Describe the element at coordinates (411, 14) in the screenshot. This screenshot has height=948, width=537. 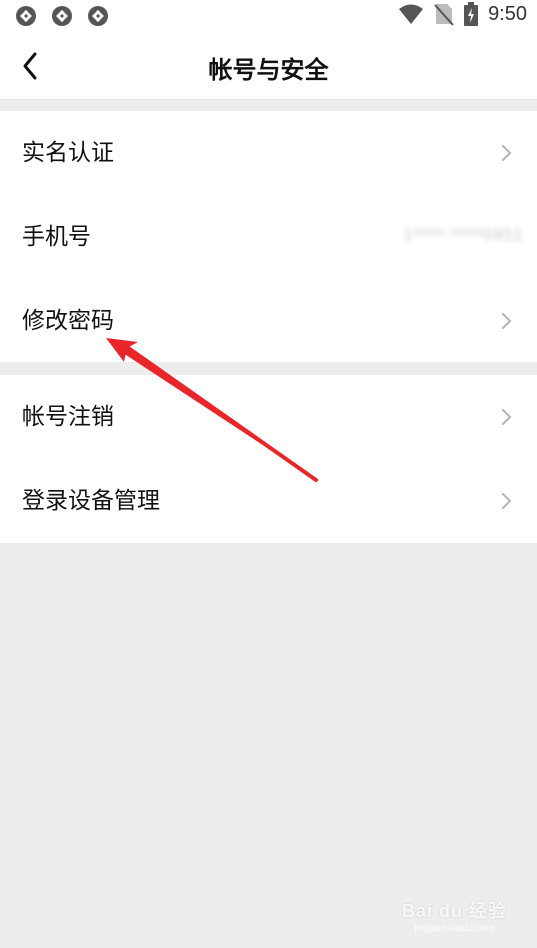
I see `wifi-icon` at that location.